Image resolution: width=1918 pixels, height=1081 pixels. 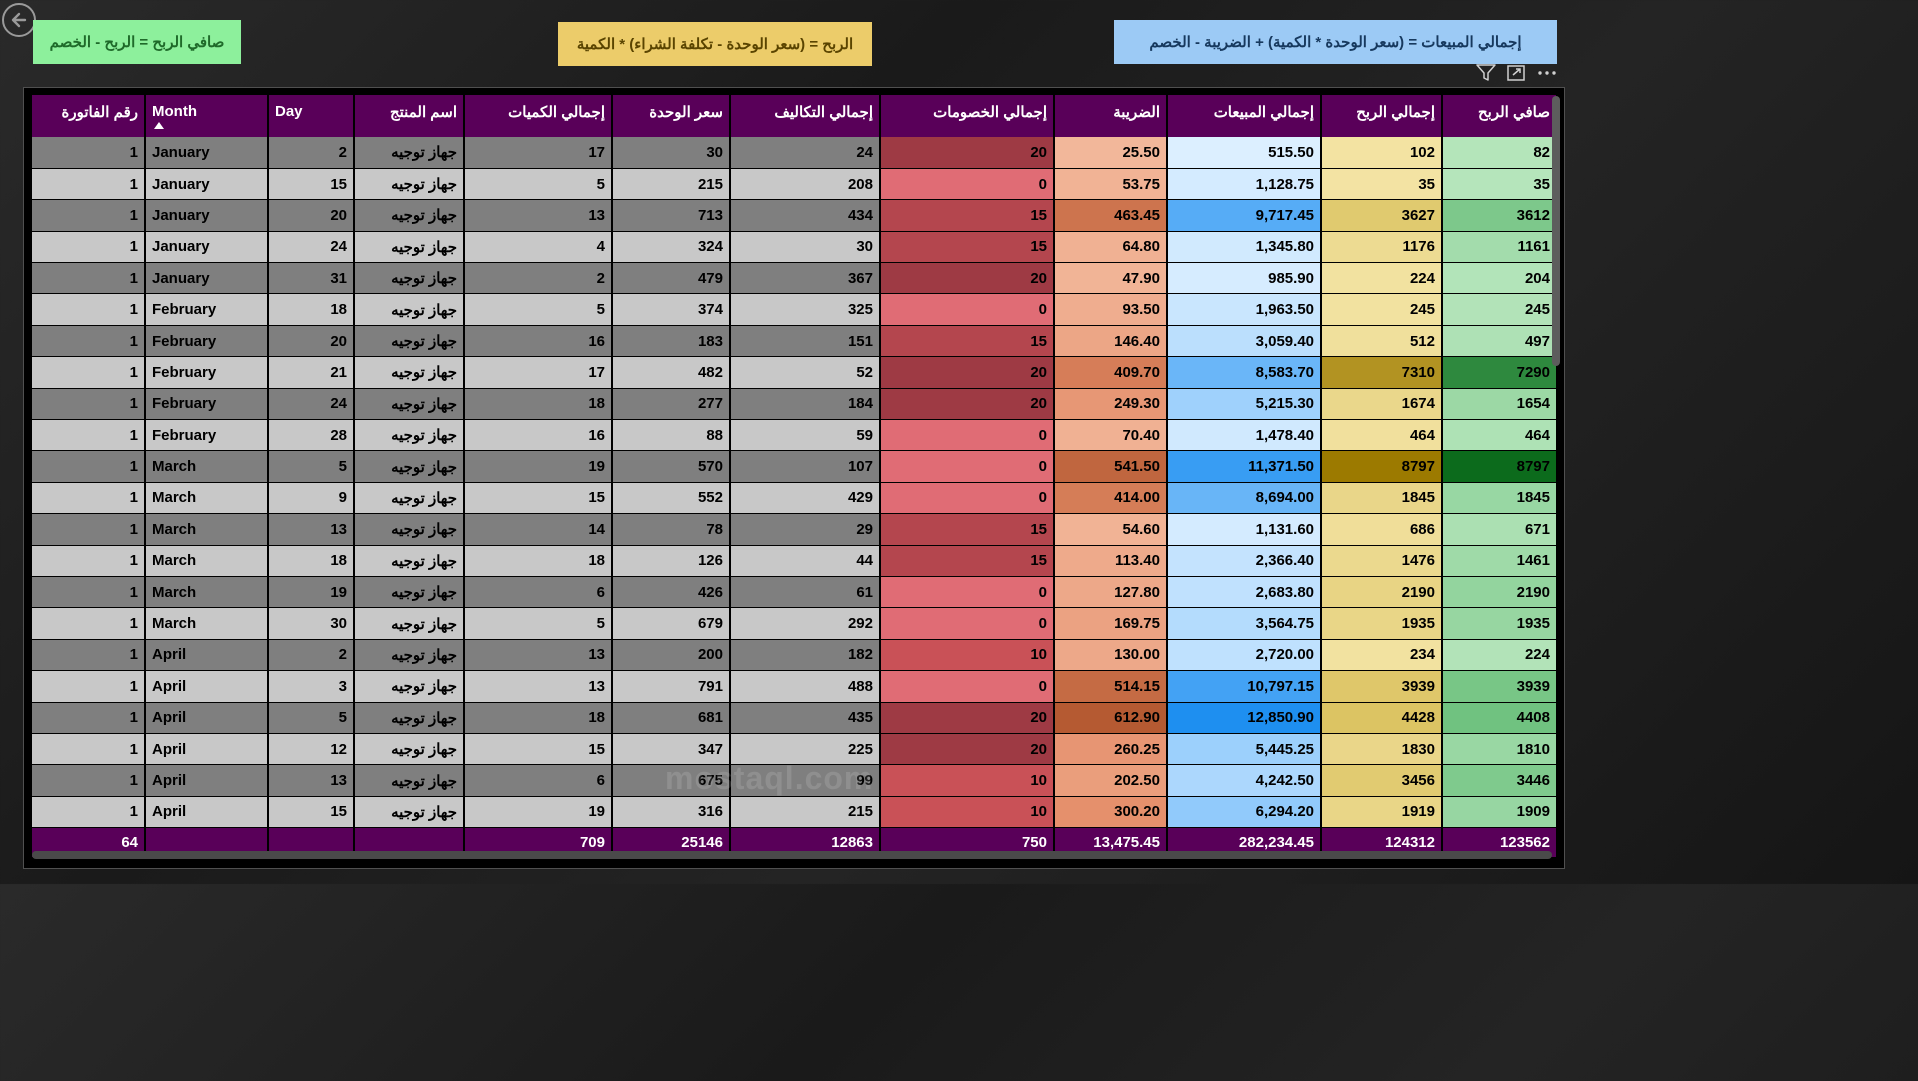 I want to click on column-header-label: اسم المنتج, so click(x=423, y=112).